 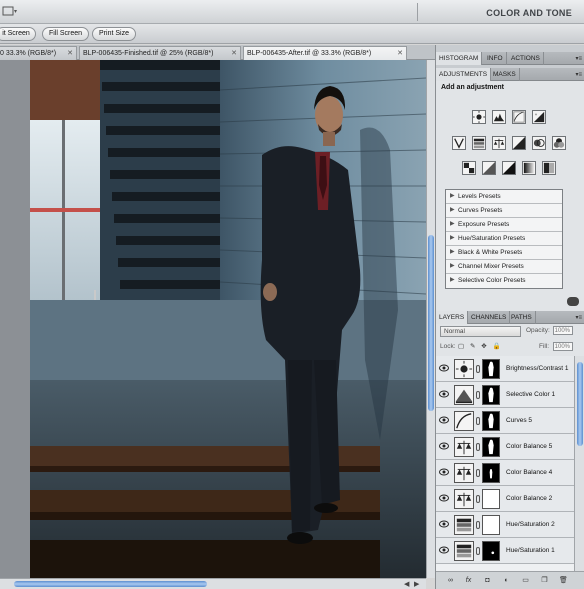 What do you see at coordinates (504, 225) in the screenshot?
I see `preset-exposure: ▶ Exposure Presets` at bounding box center [504, 225].